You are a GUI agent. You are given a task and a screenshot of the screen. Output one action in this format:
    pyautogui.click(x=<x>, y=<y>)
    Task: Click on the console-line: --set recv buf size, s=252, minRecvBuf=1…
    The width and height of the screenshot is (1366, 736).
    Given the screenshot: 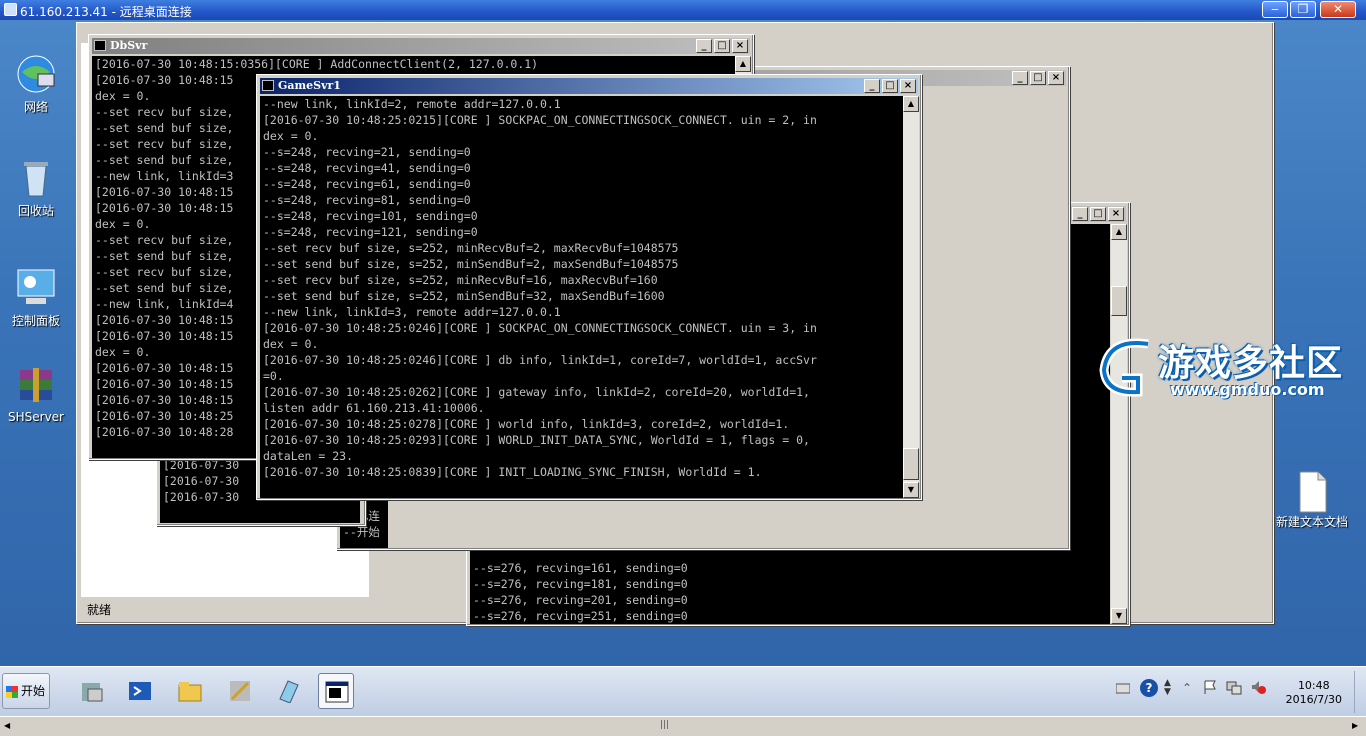 What is the action you would take?
    pyautogui.click(x=460, y=280)
    